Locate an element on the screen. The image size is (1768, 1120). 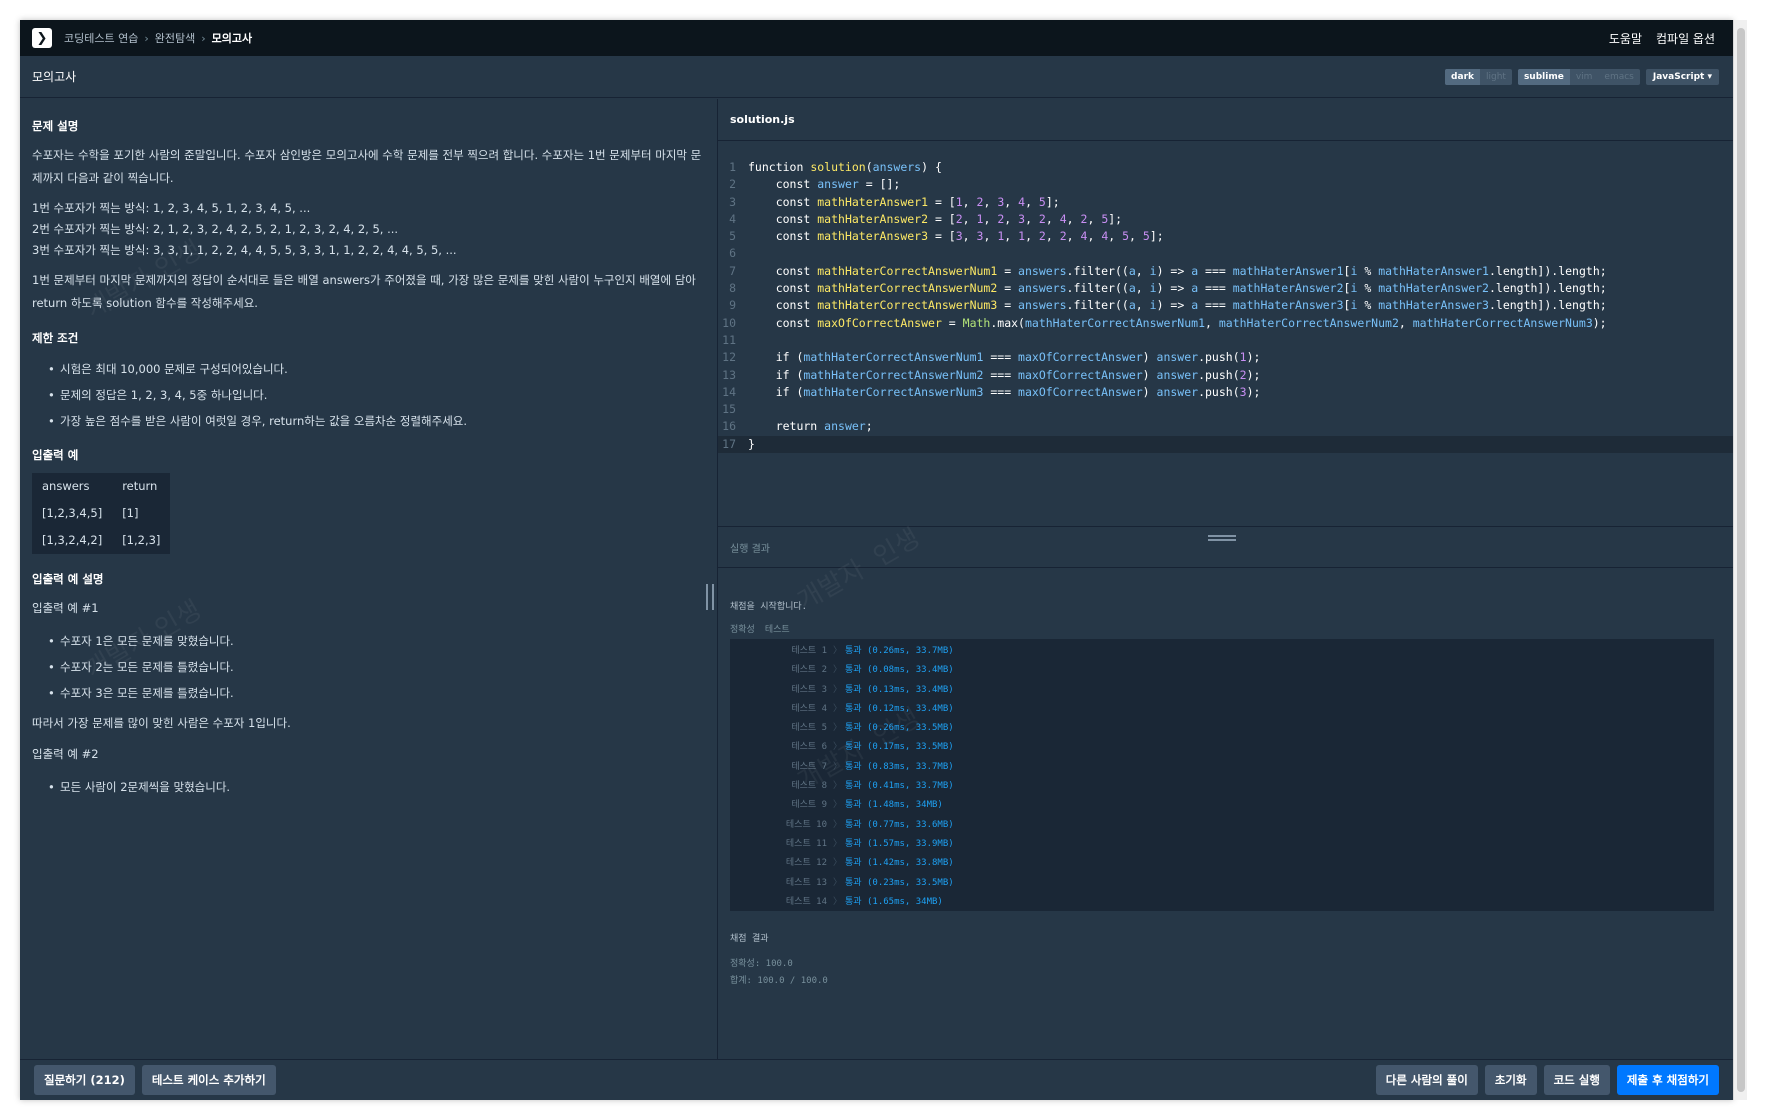
code-token: === is located at coordinates (1001, 391).